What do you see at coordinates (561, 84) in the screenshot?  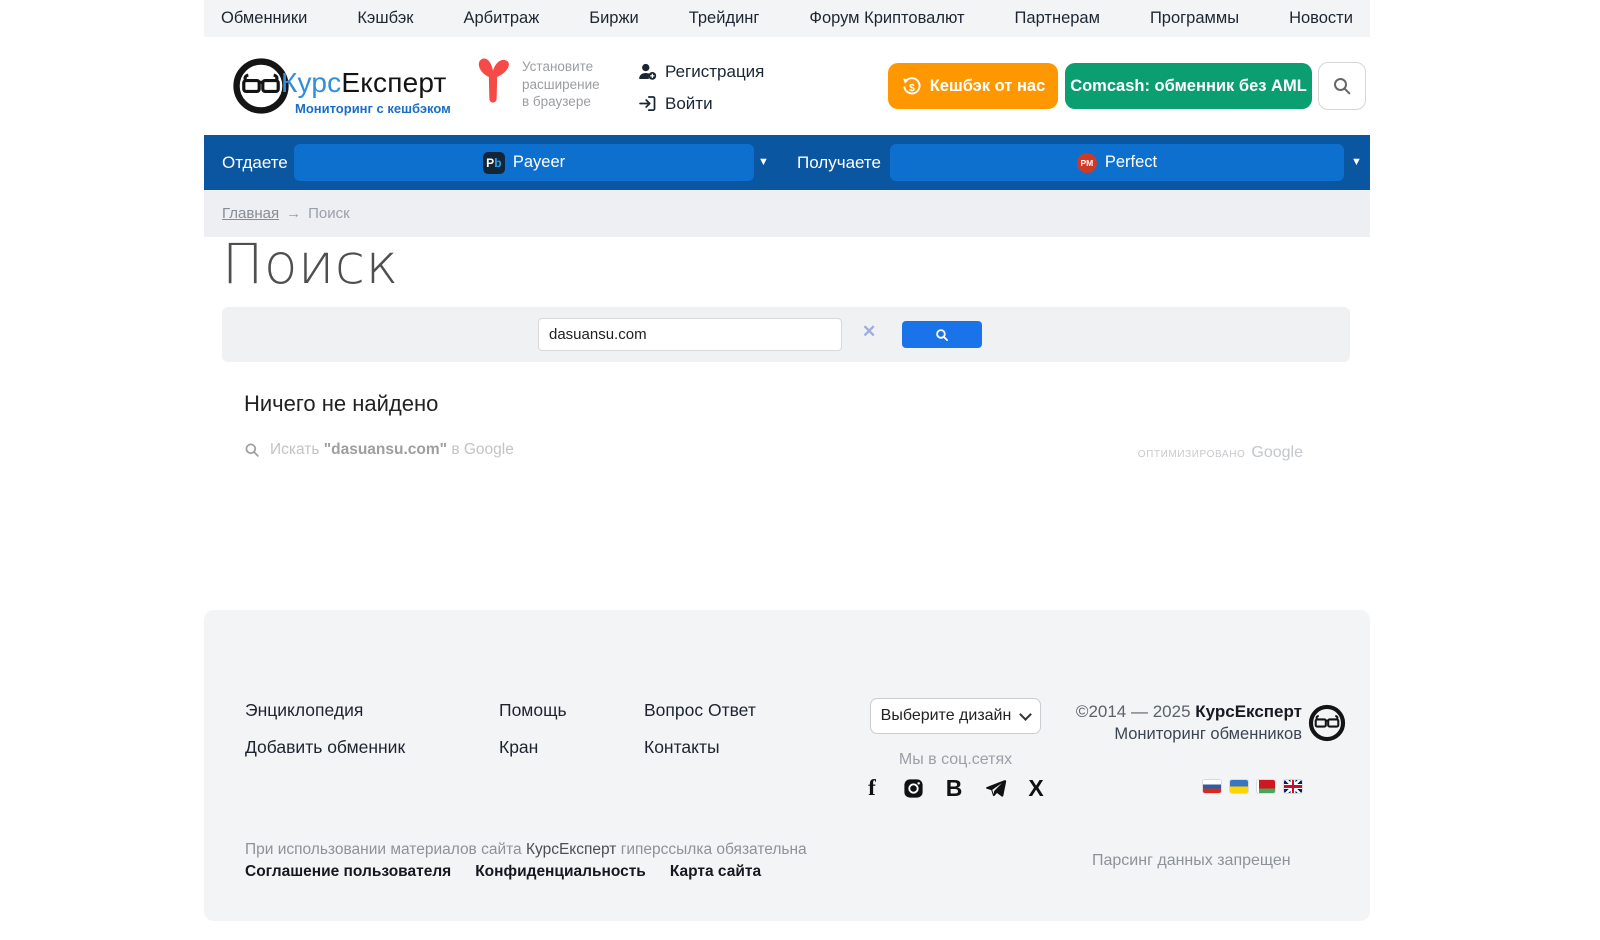 I see `extension-text: Установите расширение в браузере` at bounding box center [561, 84].